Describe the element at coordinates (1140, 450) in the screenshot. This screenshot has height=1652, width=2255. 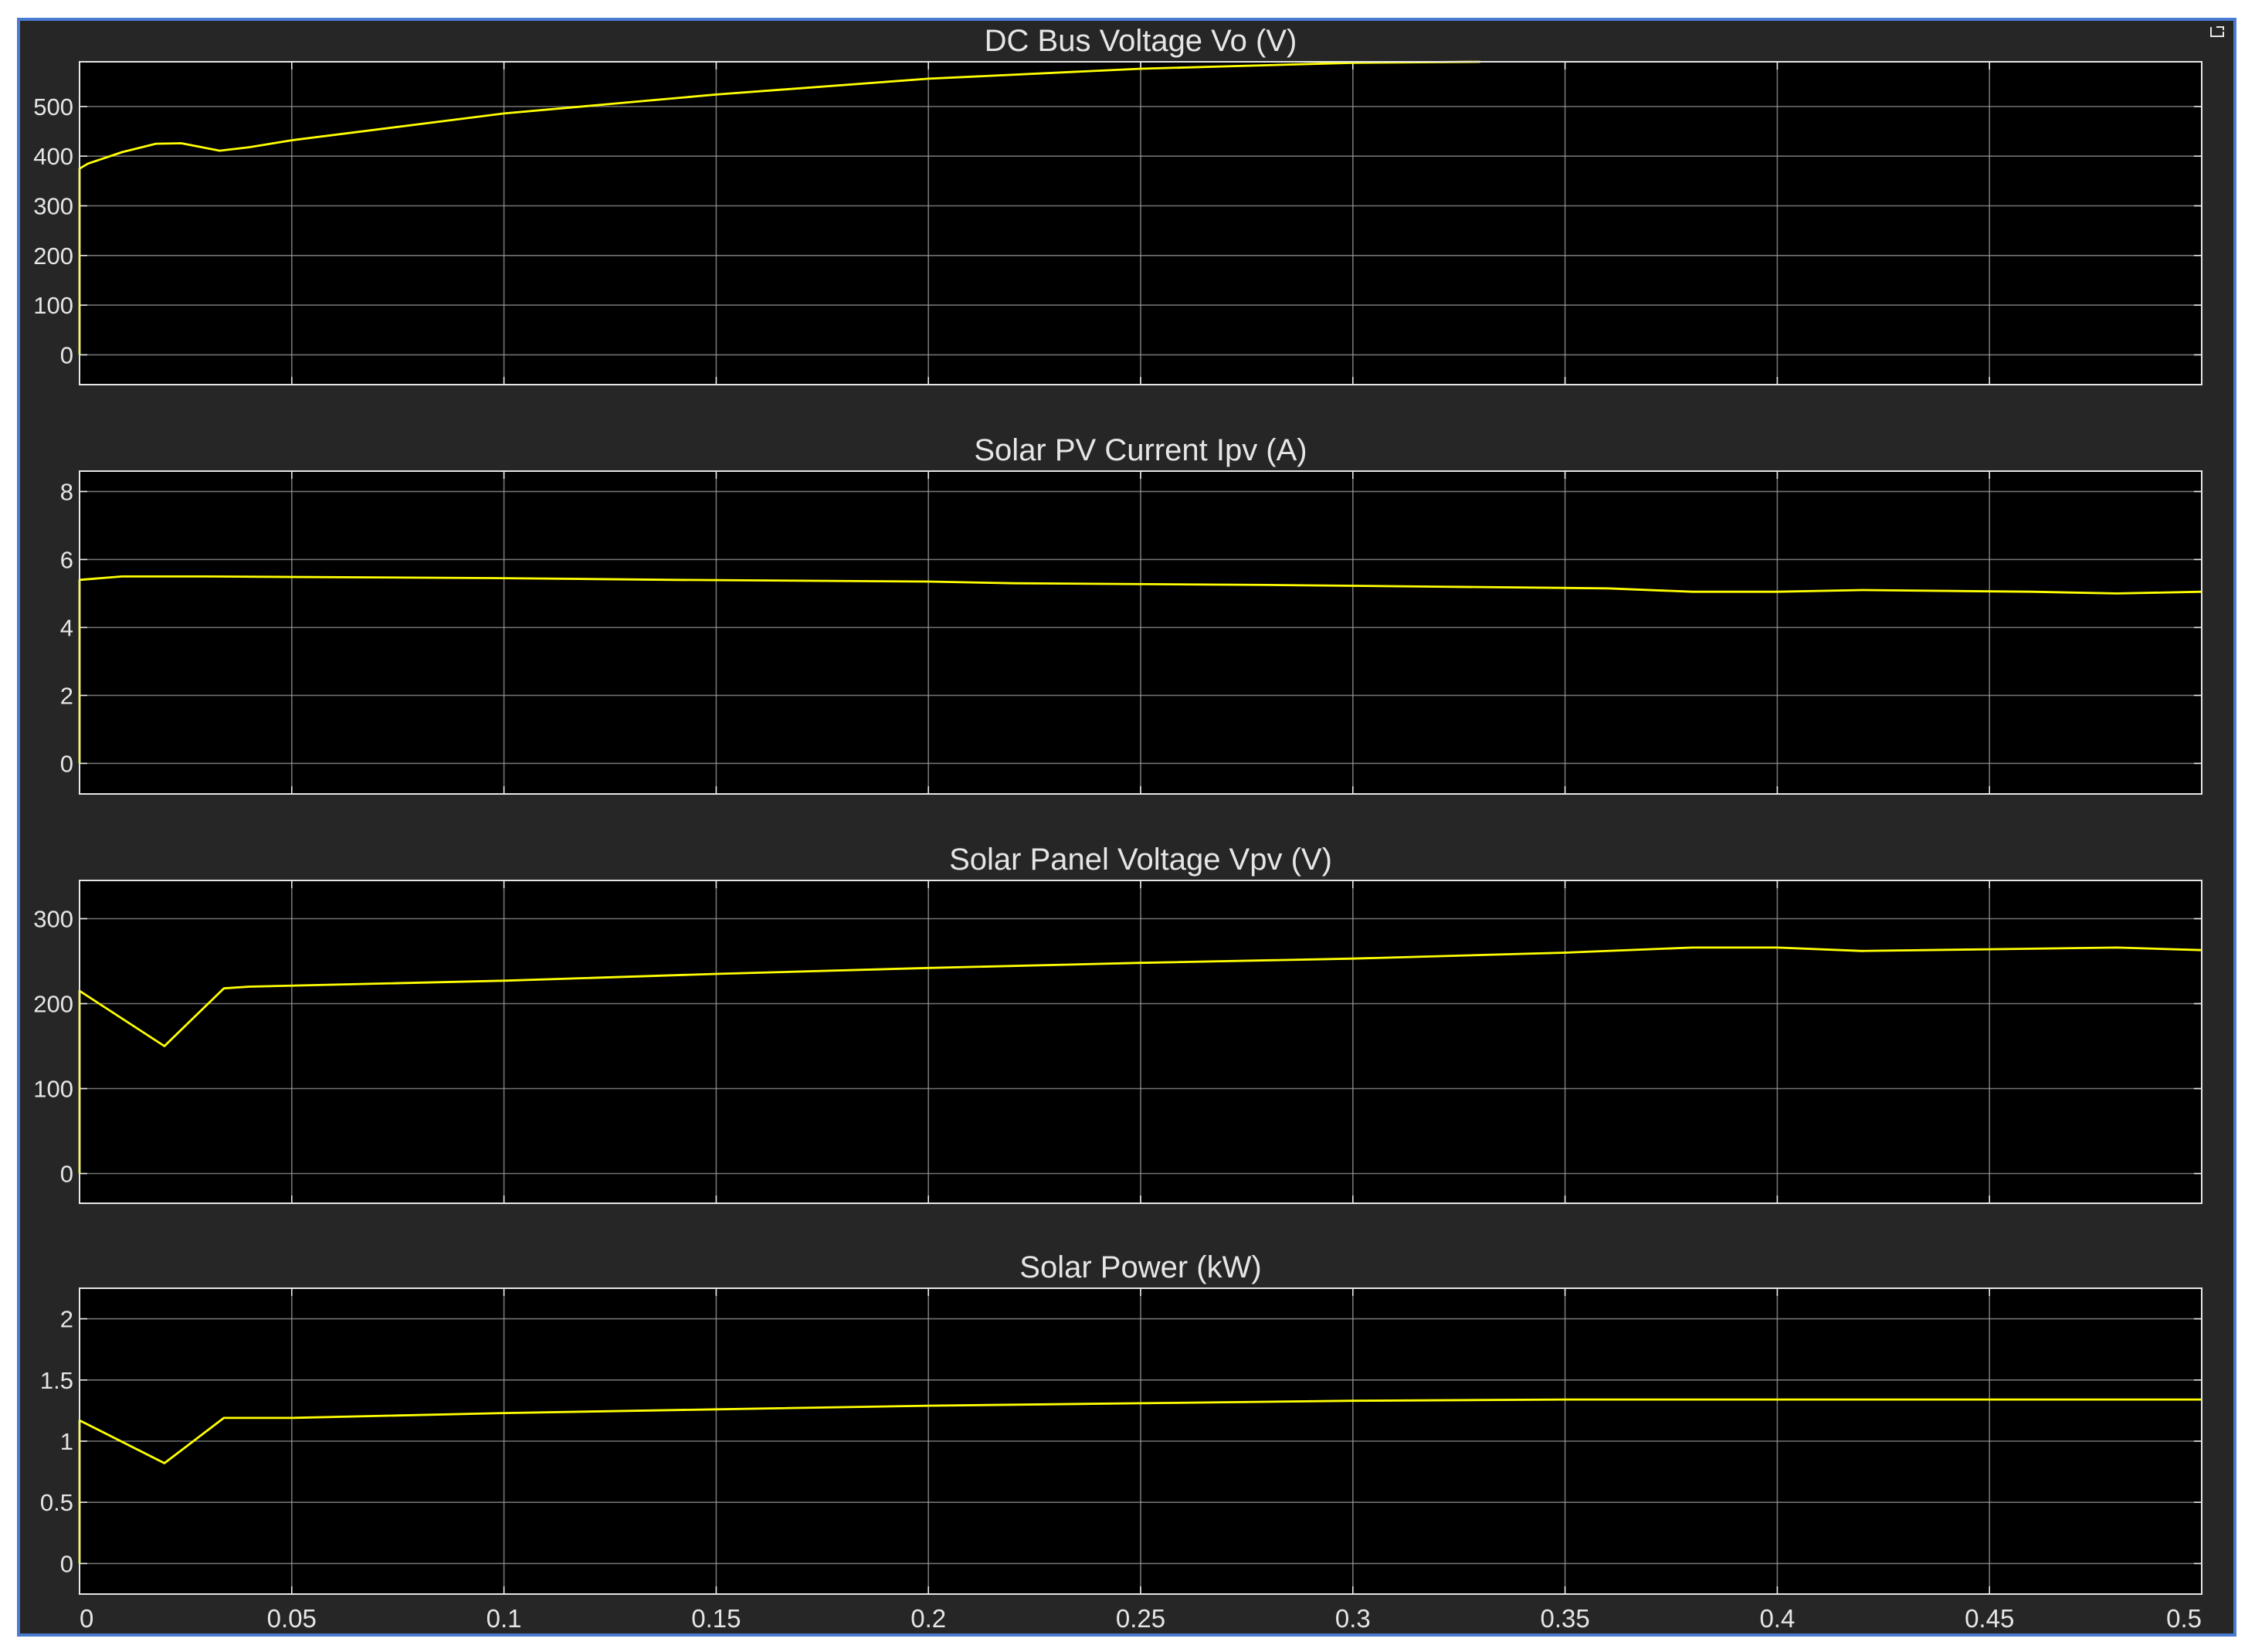
I see `subplot-title: Solar PV Current Ipv (A)` at that location.